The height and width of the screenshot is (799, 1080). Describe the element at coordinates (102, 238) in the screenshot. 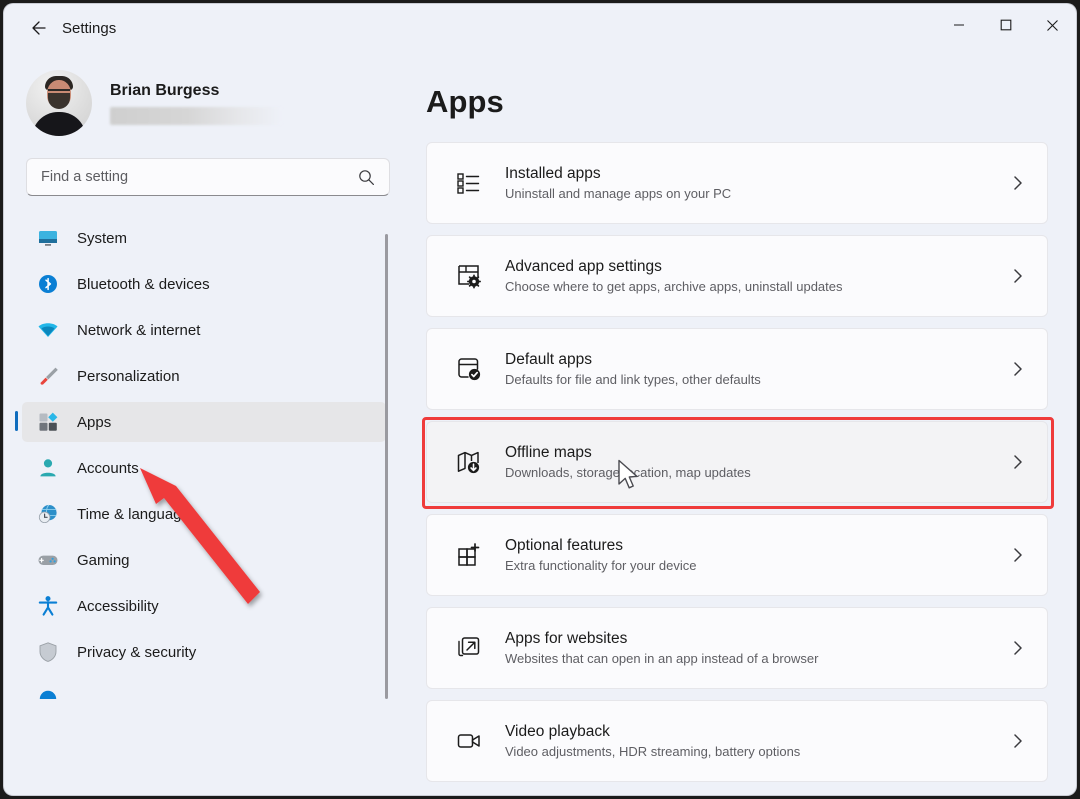

I see `sidebar-item-label: System` at that location.